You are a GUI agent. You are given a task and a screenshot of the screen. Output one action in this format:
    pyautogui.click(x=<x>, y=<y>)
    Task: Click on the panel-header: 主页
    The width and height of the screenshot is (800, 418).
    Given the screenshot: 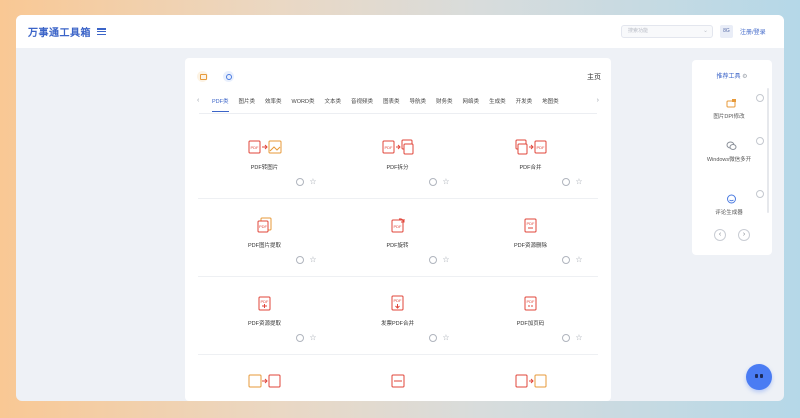 What is the action you would take?
    pyautogui.click(x=398, y=73)
    